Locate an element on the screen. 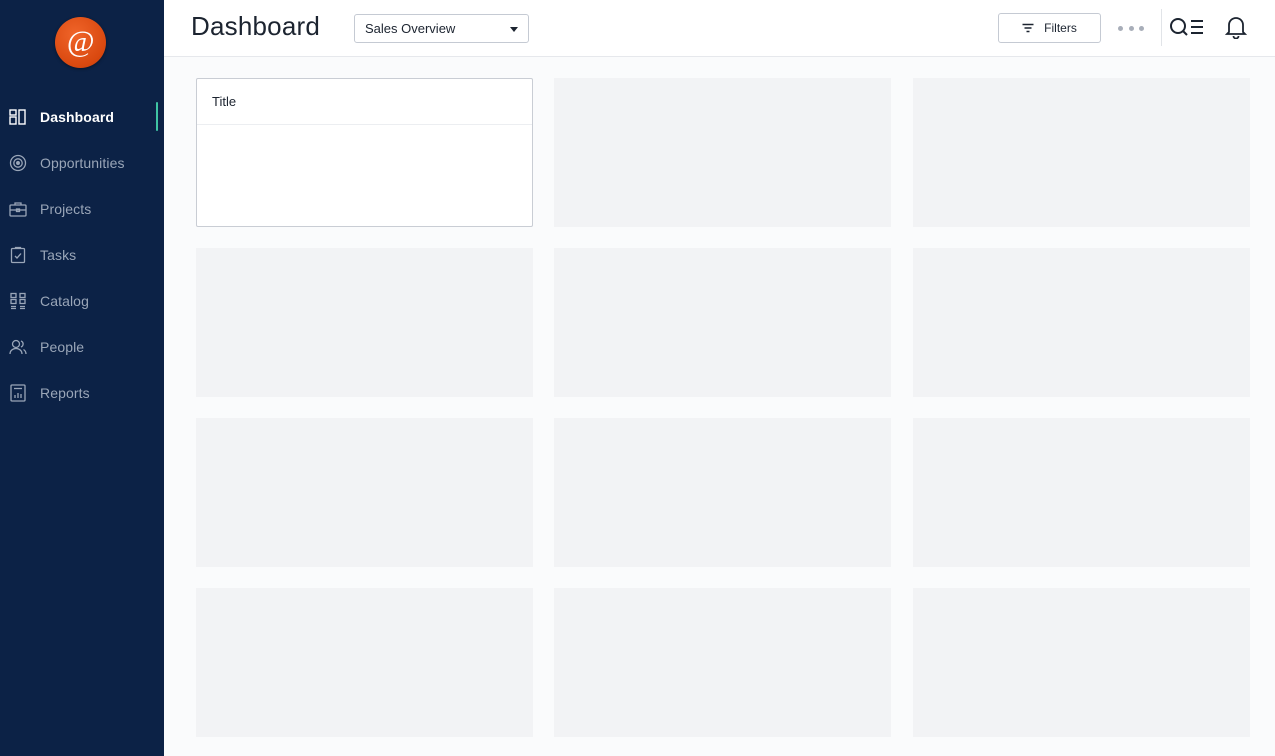  search-menu-icon is located at coordinates (1187, 27).